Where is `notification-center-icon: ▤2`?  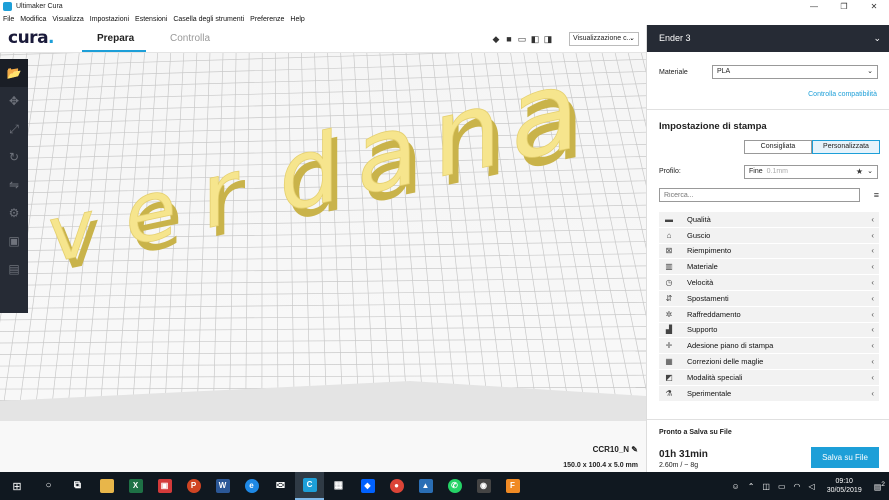 notification-center-icon: ▤2 is located at coordinates (879, 486).